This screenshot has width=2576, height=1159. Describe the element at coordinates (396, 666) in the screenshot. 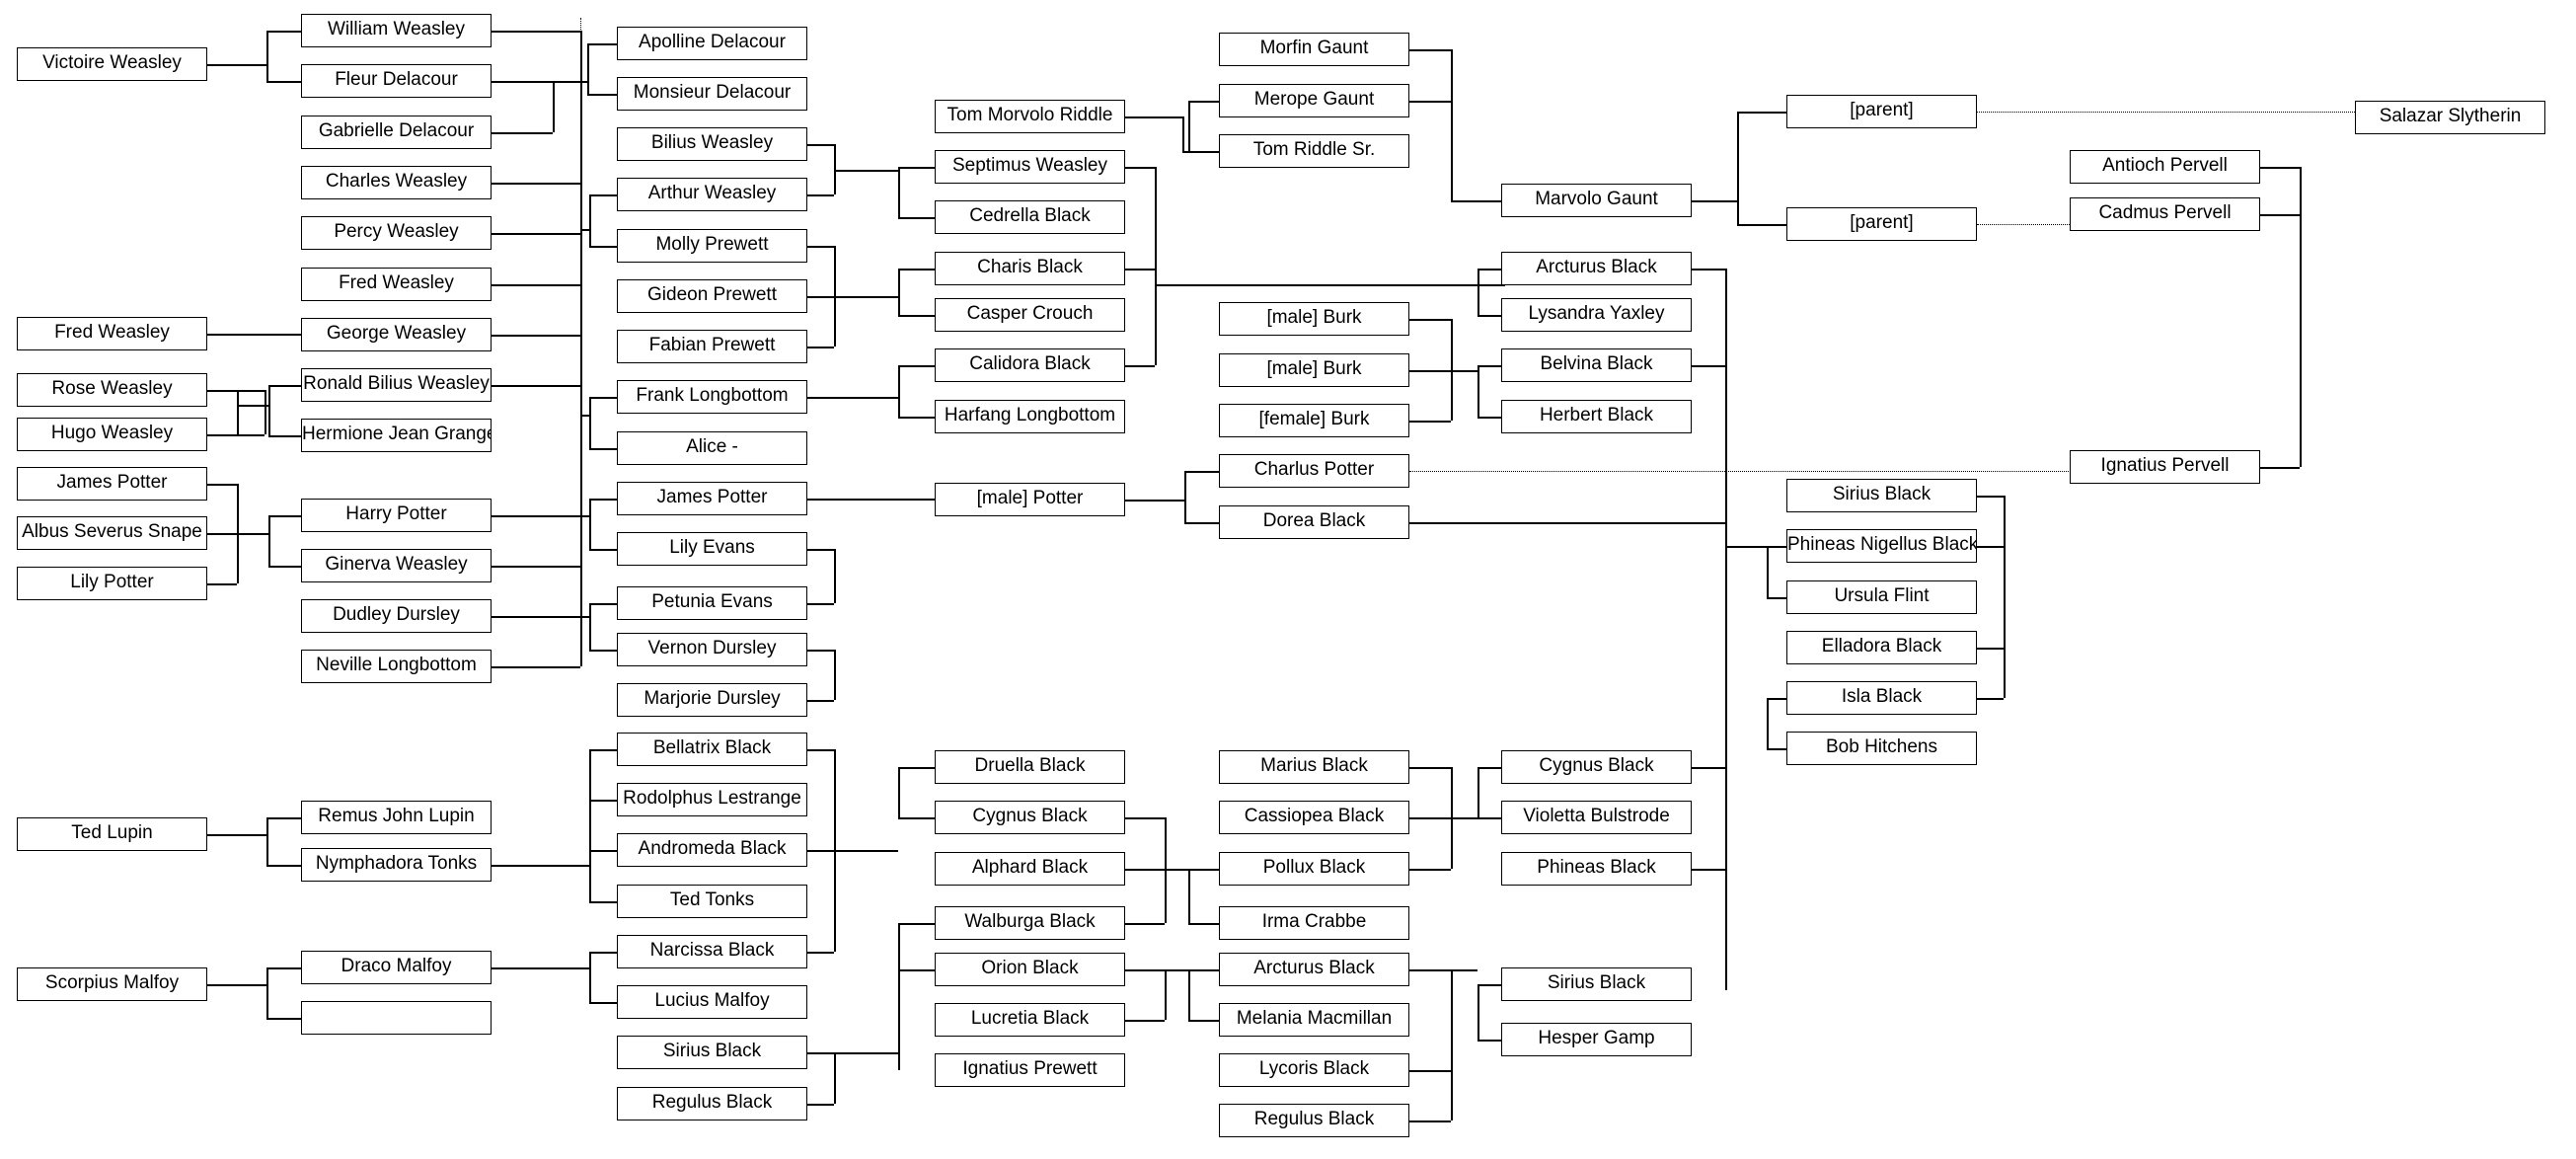

I see `person-node-neville_longbottom: Neville Longbottom` at that location.